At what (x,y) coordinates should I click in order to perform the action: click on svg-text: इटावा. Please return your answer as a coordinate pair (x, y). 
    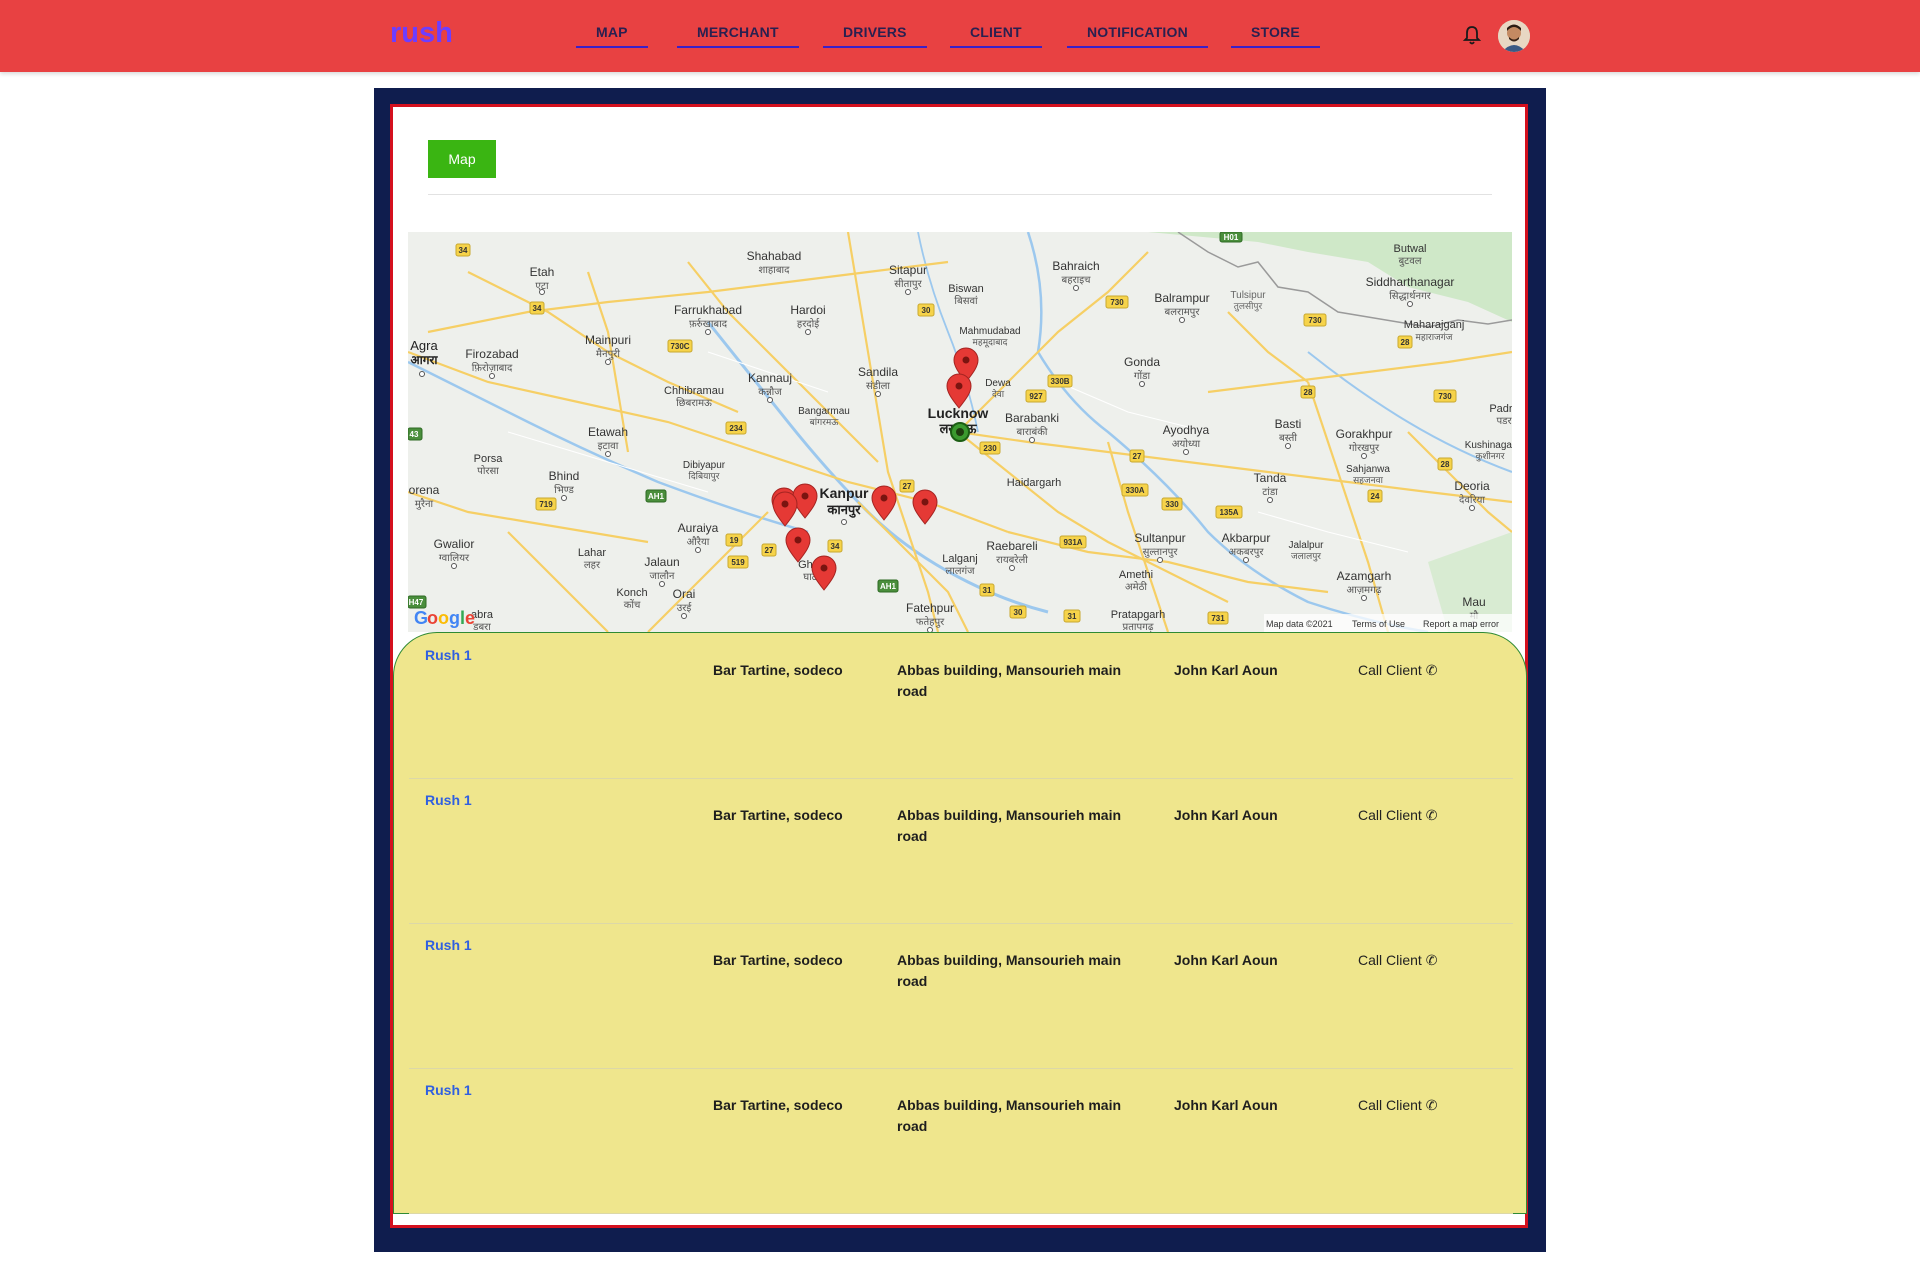
    Looking at the image, I should click on (608, 446).